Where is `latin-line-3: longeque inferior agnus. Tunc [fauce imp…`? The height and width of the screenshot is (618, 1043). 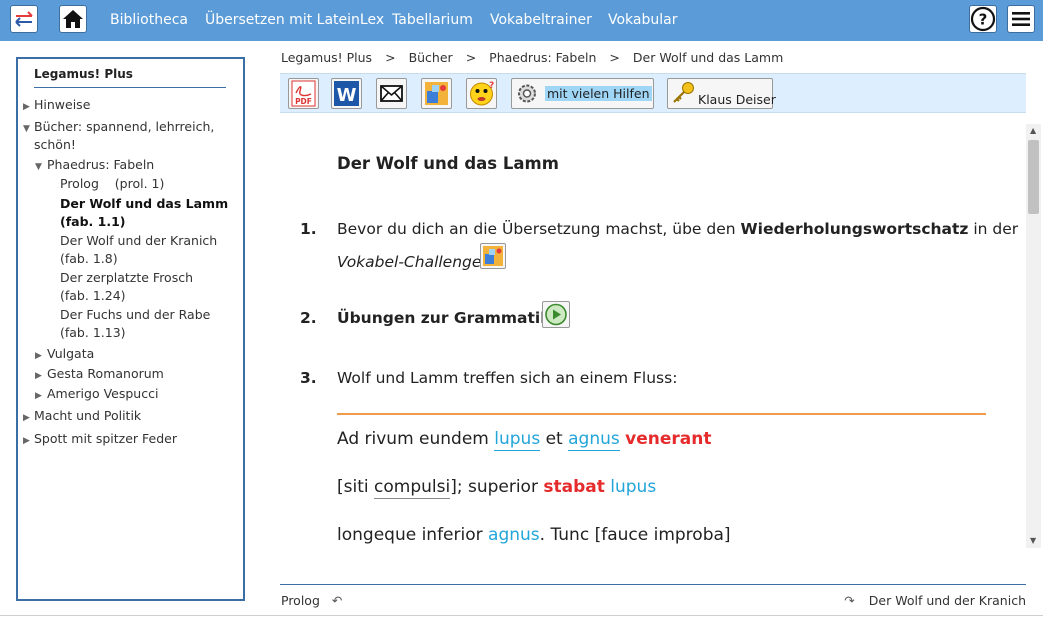
latin-line-3: longeque inferior agnus. Tunc [fauce imp… is located at coordinates (534, 535).